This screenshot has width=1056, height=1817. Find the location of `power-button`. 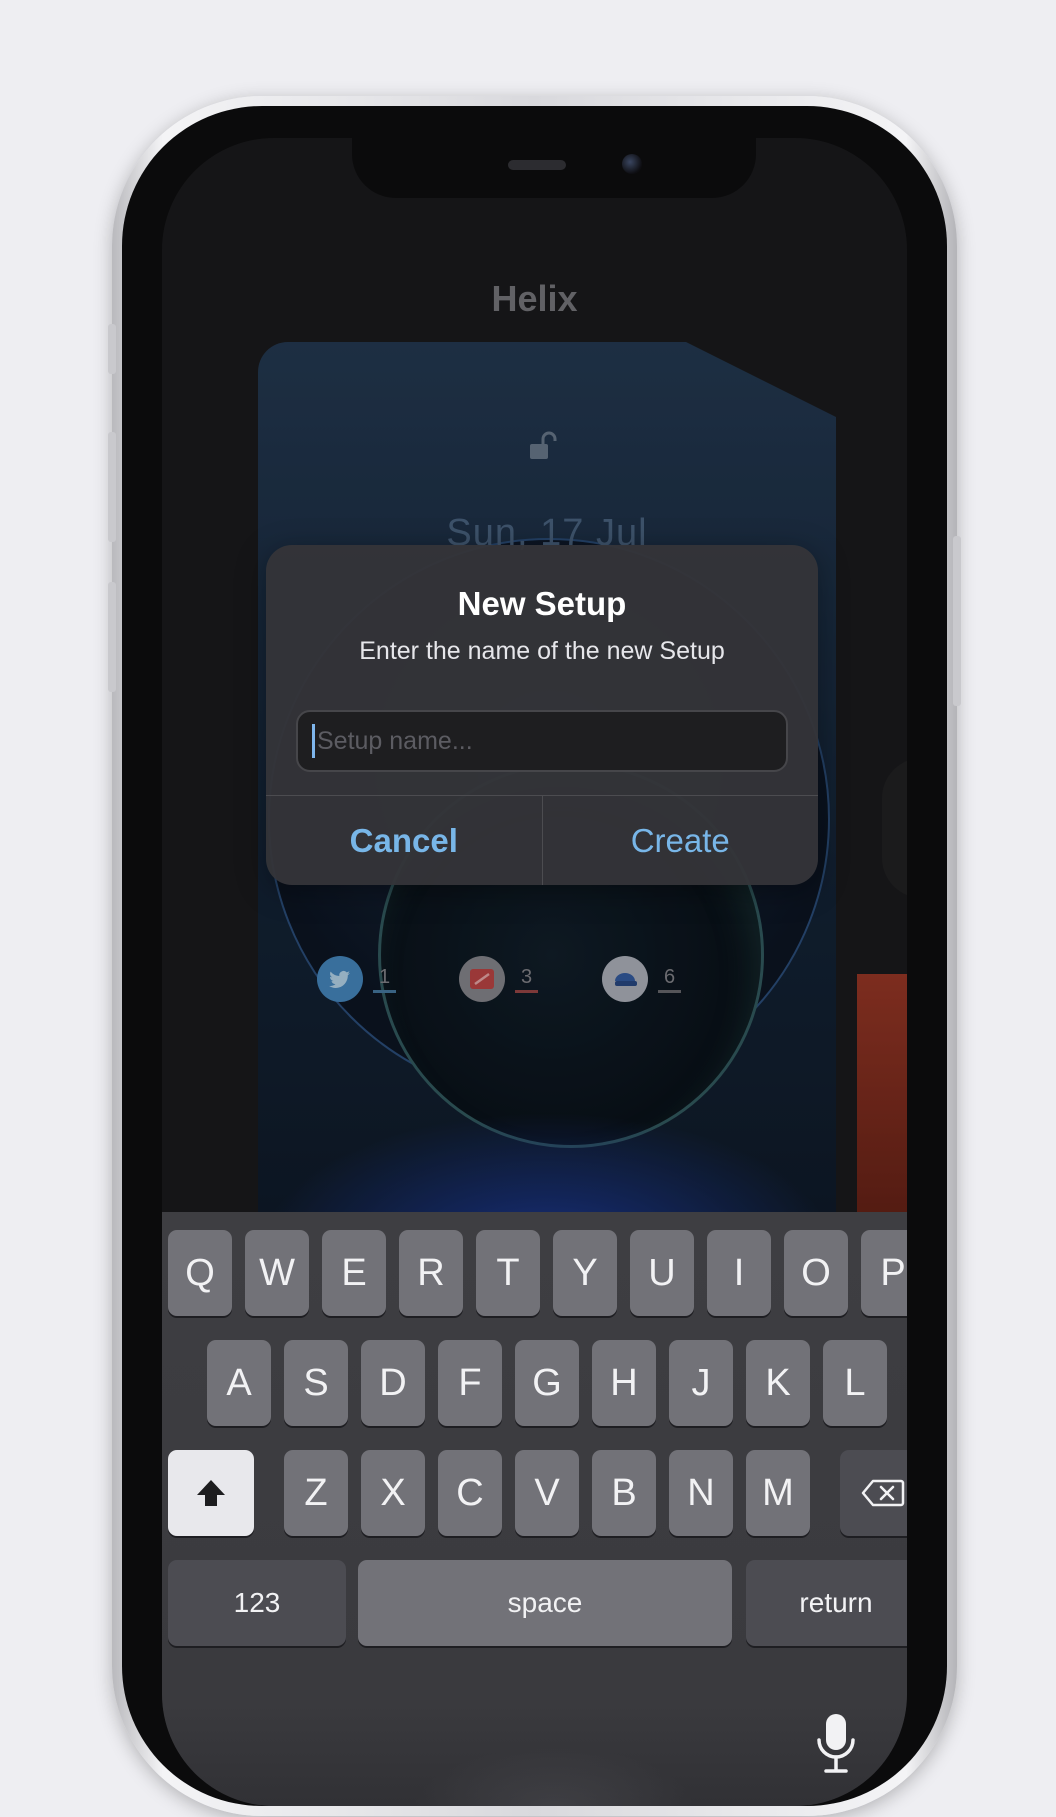

power-button is located at coordinates (957, 621).